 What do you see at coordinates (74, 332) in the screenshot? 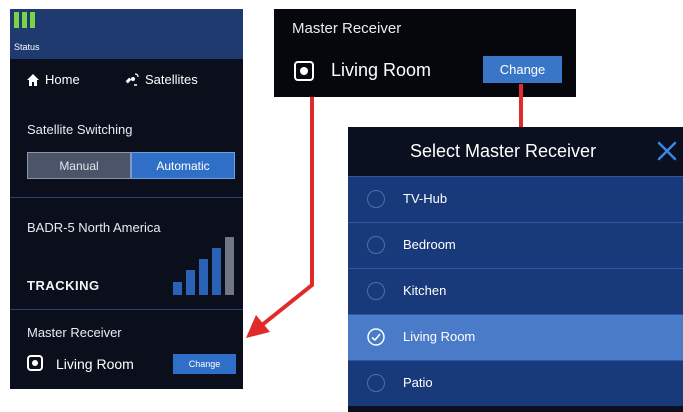
I see `master-receiver-title: Master Receiver` at bounding box center [74, 332].